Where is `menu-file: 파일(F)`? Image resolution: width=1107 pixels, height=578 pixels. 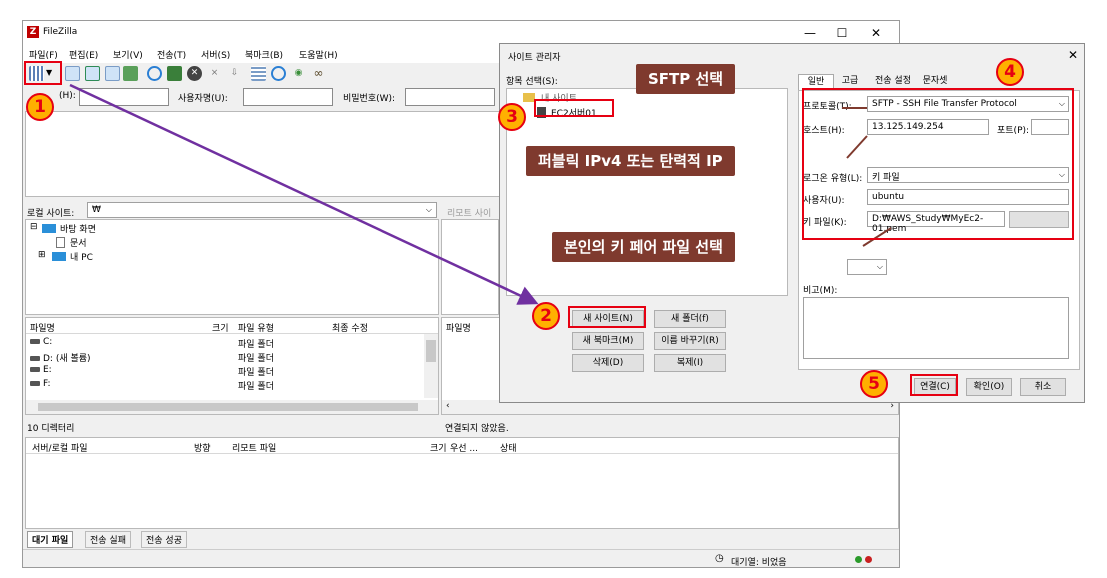
menu-file: 파일(F) is located at coordinates (43, 54).